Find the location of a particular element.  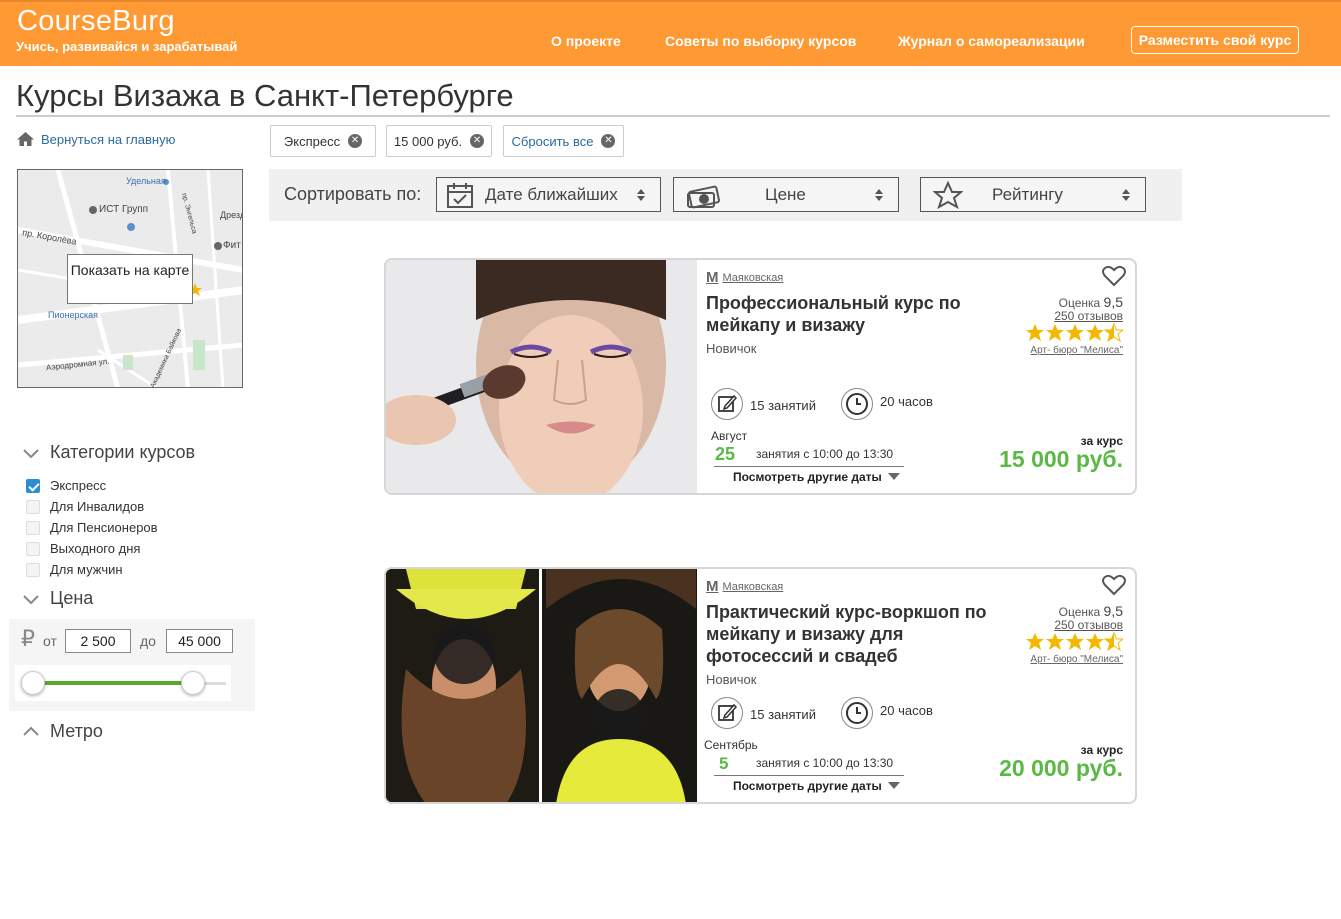

post-course-button: Разместить свой курс is located at coordinates (1215, 40).